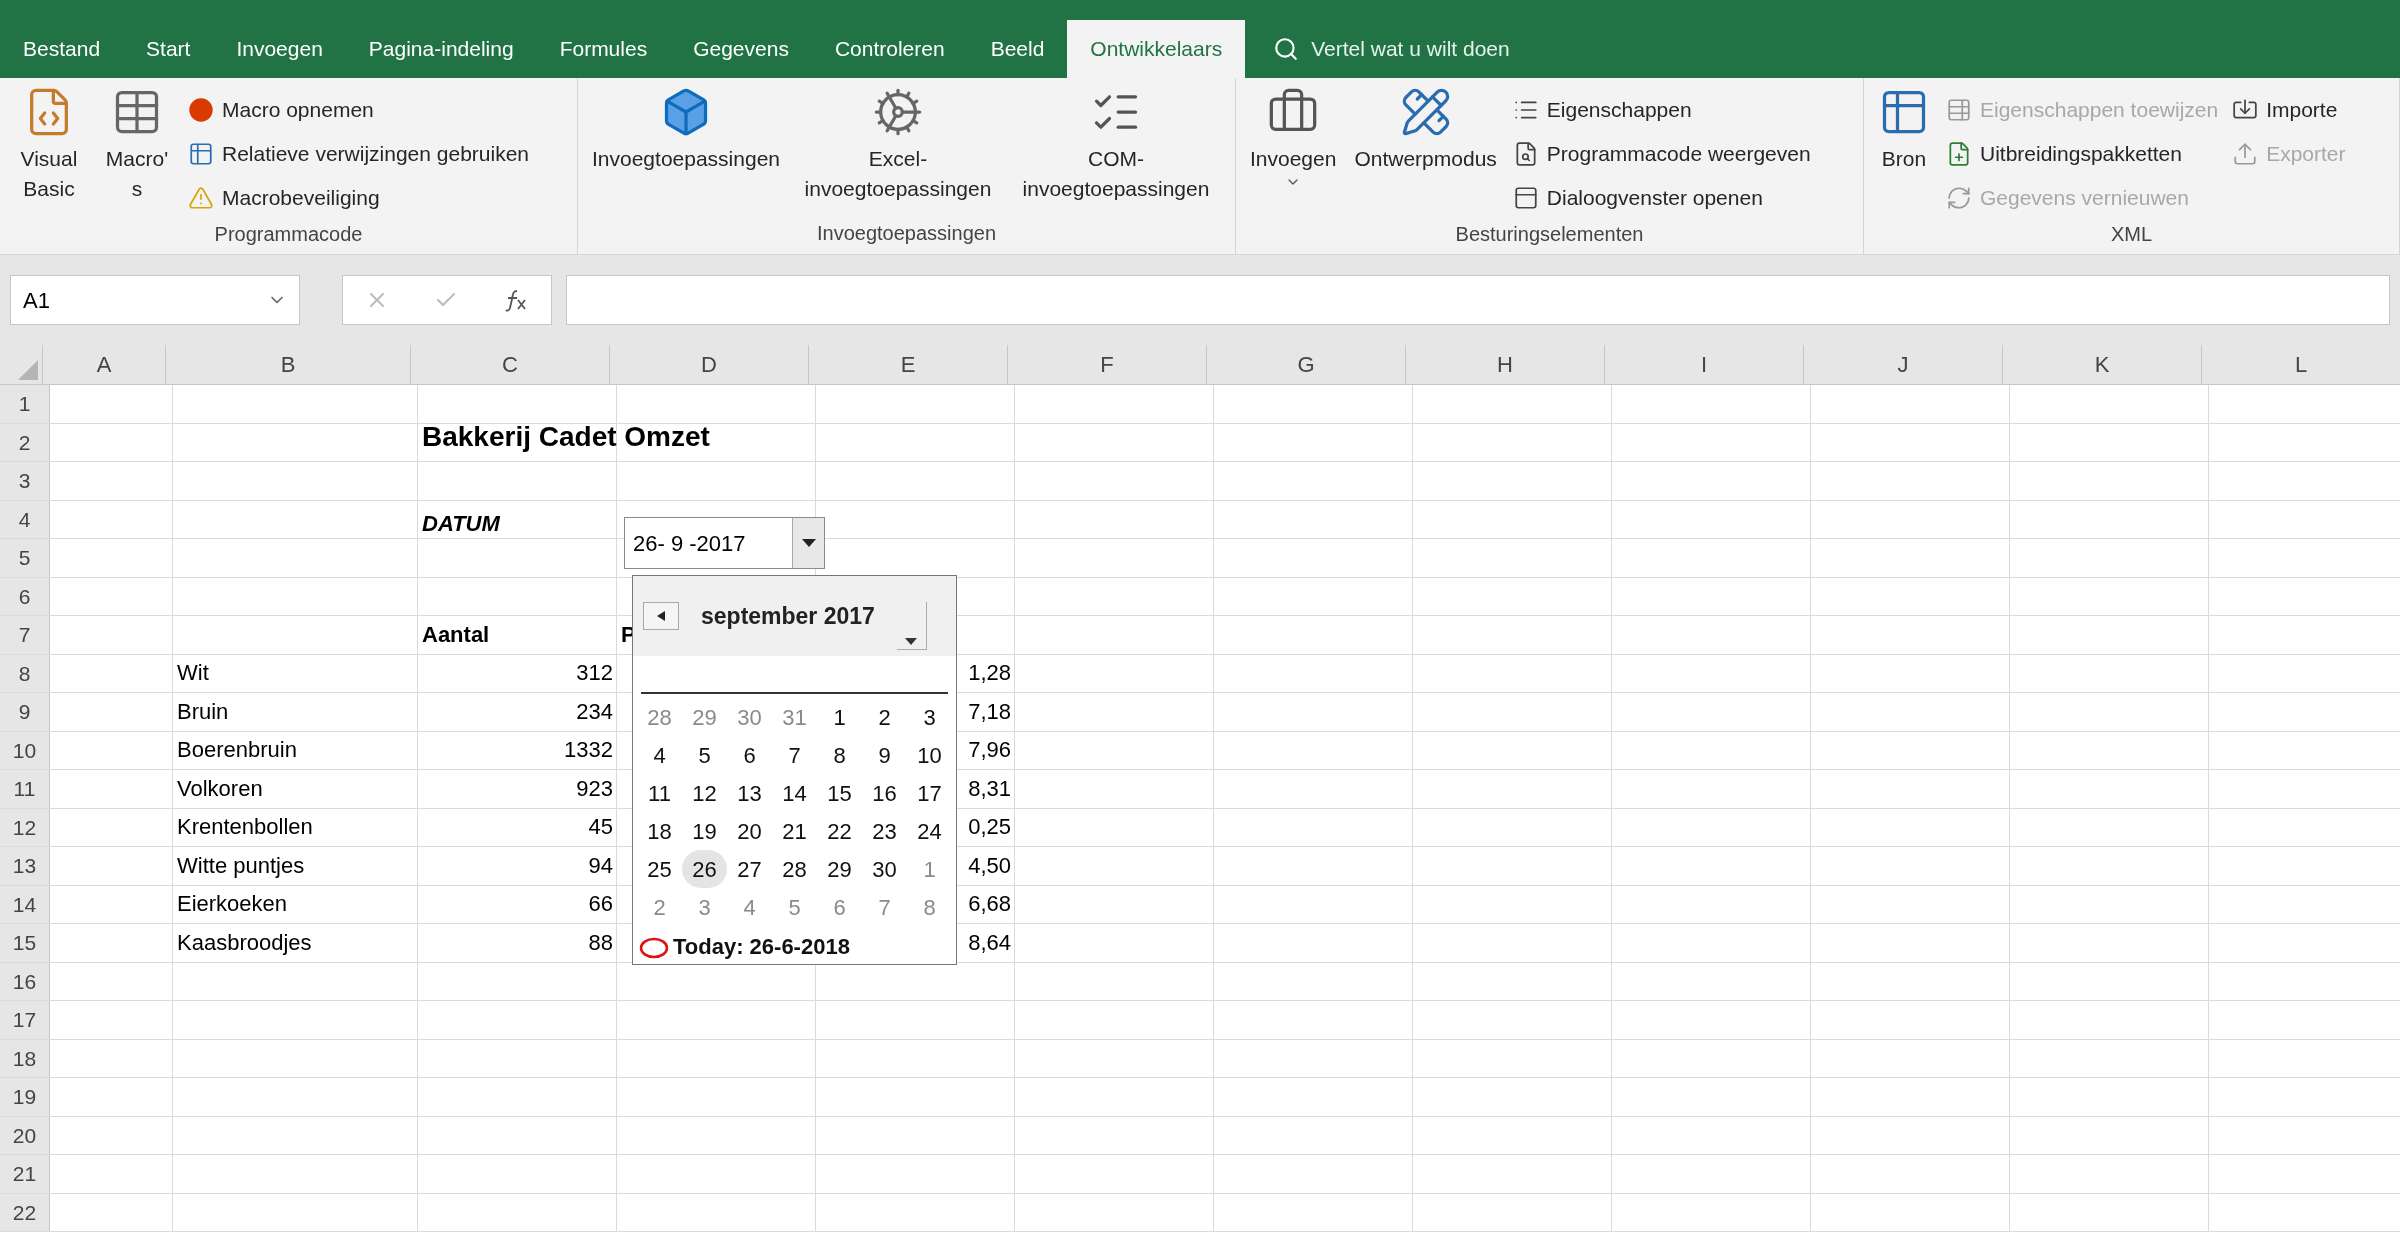  I want to click on calendar-day: 11, so click(659, 793).